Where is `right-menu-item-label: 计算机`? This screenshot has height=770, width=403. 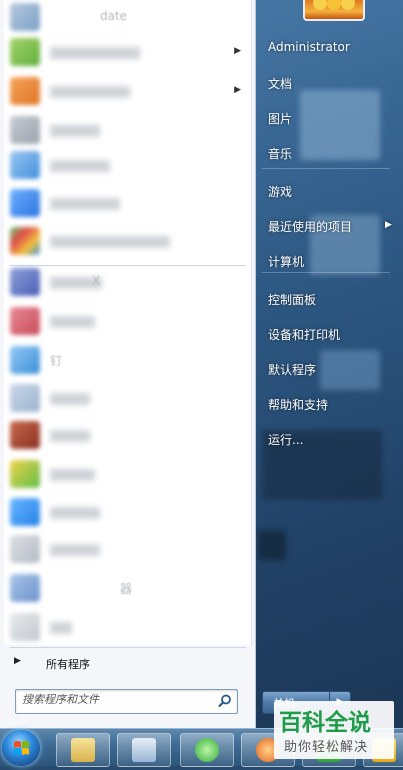 right-menu-item-label: 计算机 is located at coordinates (286, 262).